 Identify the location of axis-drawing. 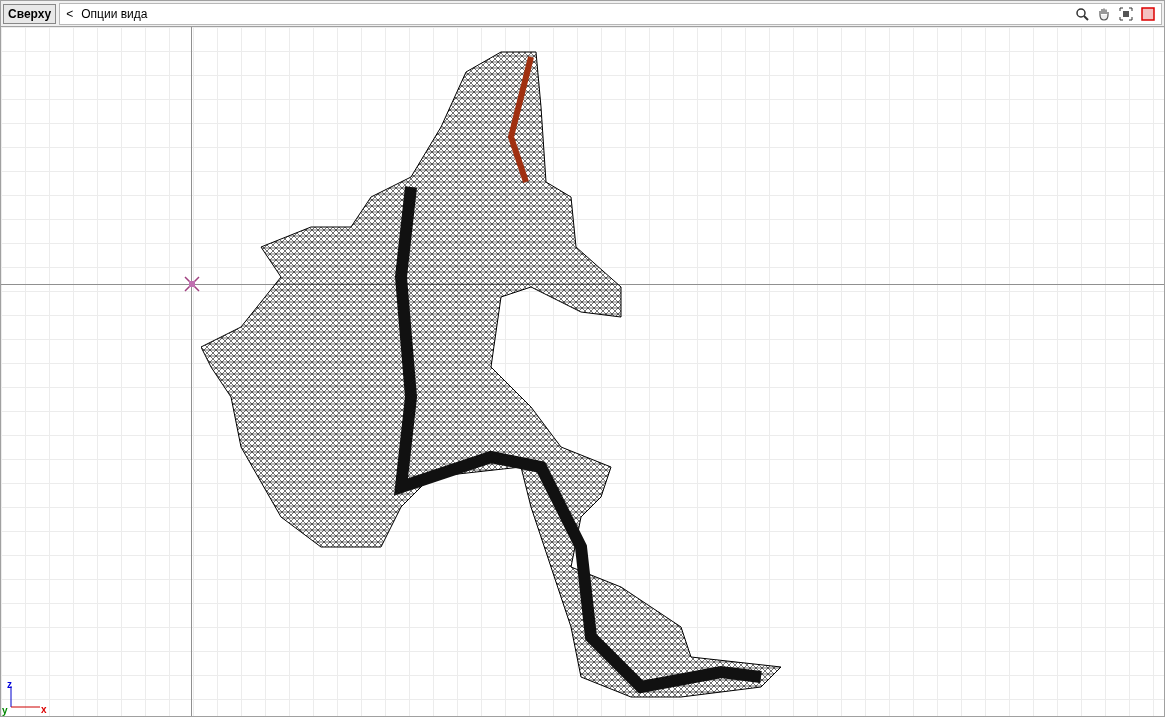
(25, 697).